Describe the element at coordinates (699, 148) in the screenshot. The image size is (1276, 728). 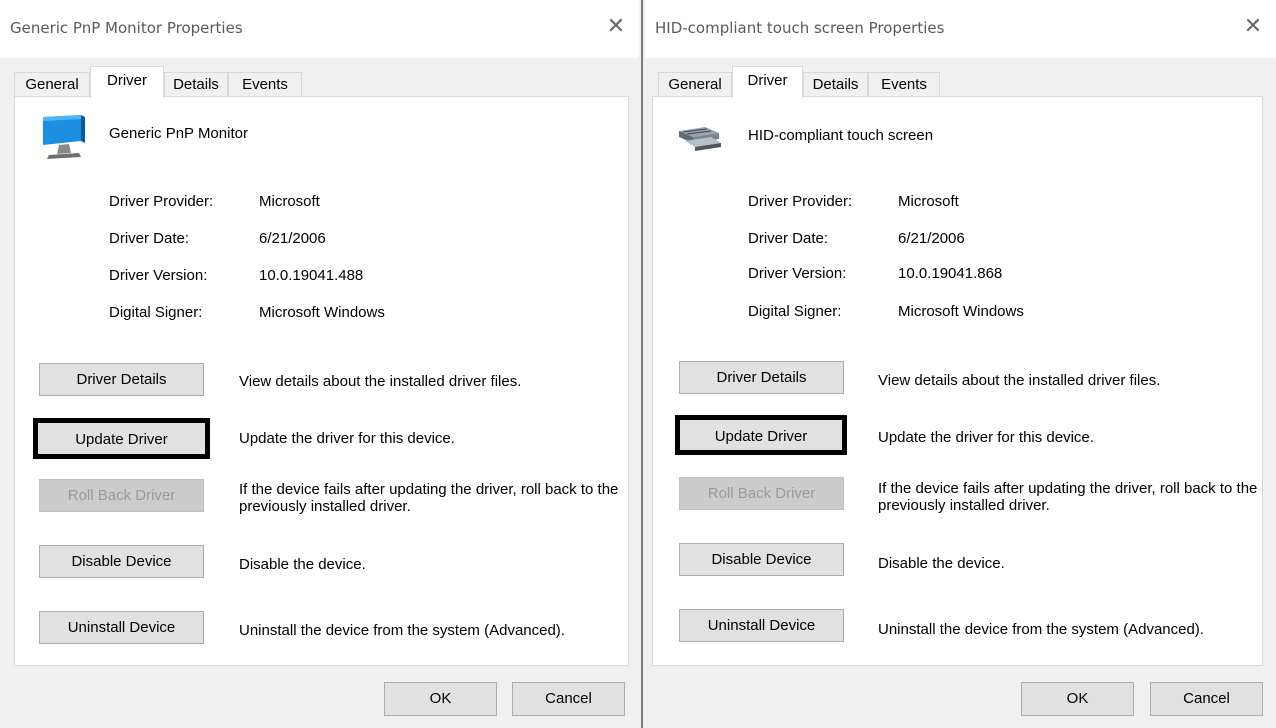
I see `hid-device-icon` at that location.